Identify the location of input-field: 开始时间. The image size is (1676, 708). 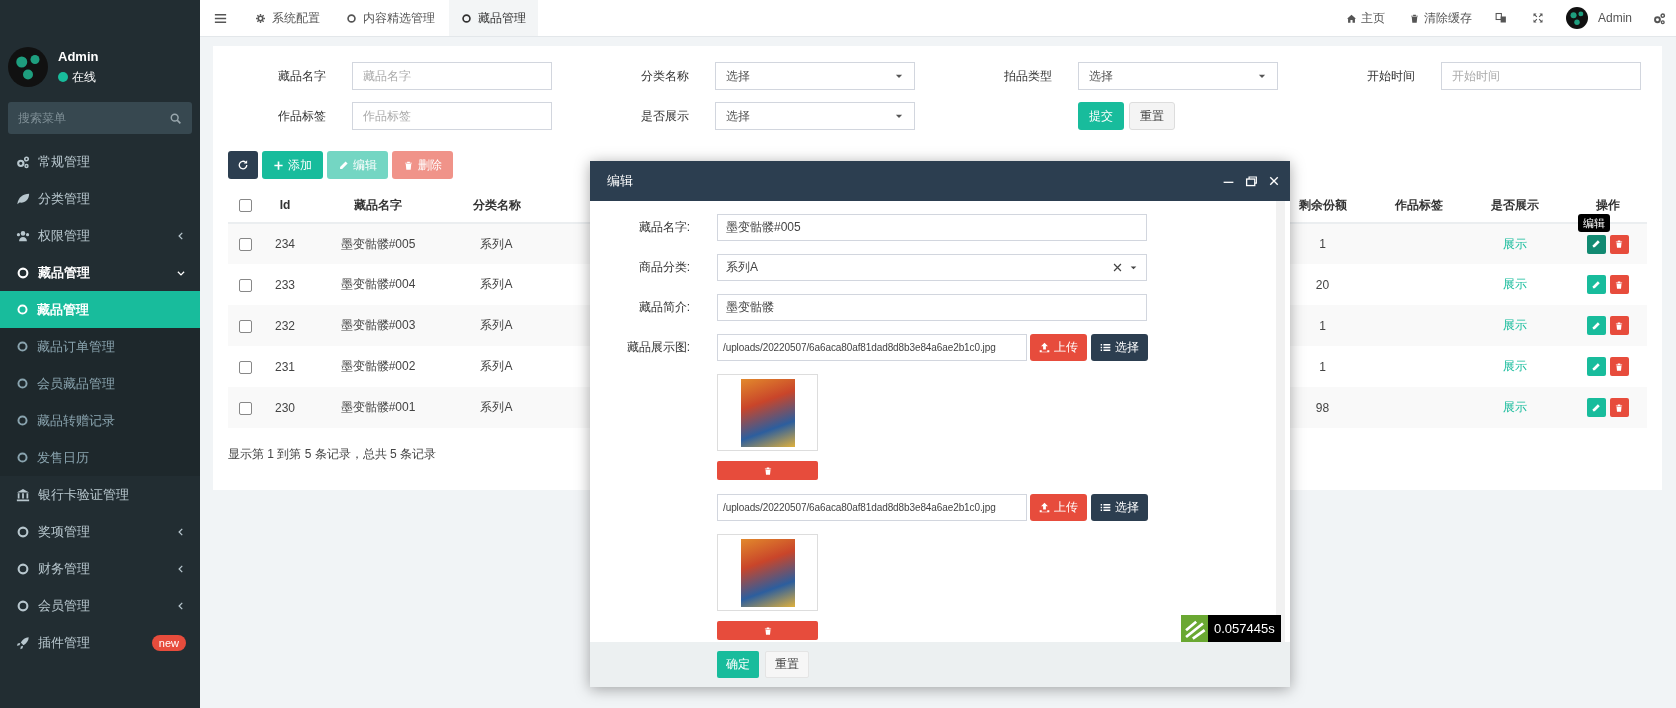
(1541, 76).